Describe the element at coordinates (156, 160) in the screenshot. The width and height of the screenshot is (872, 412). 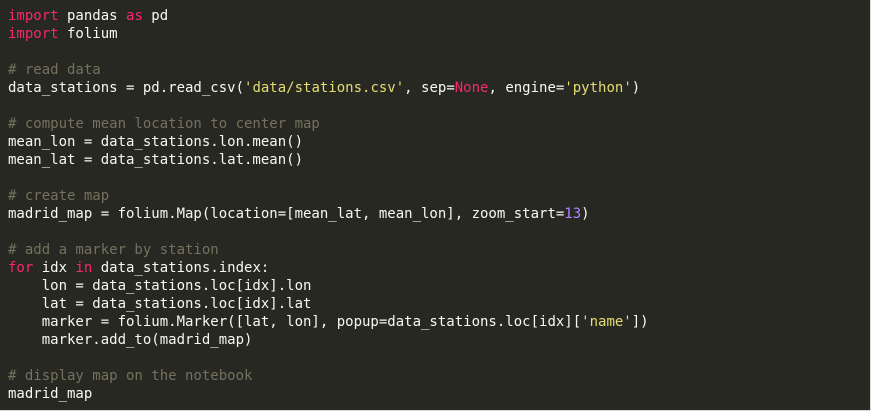
I see `code-text: mean_lat = data_stations.lat.mean()` at that location.